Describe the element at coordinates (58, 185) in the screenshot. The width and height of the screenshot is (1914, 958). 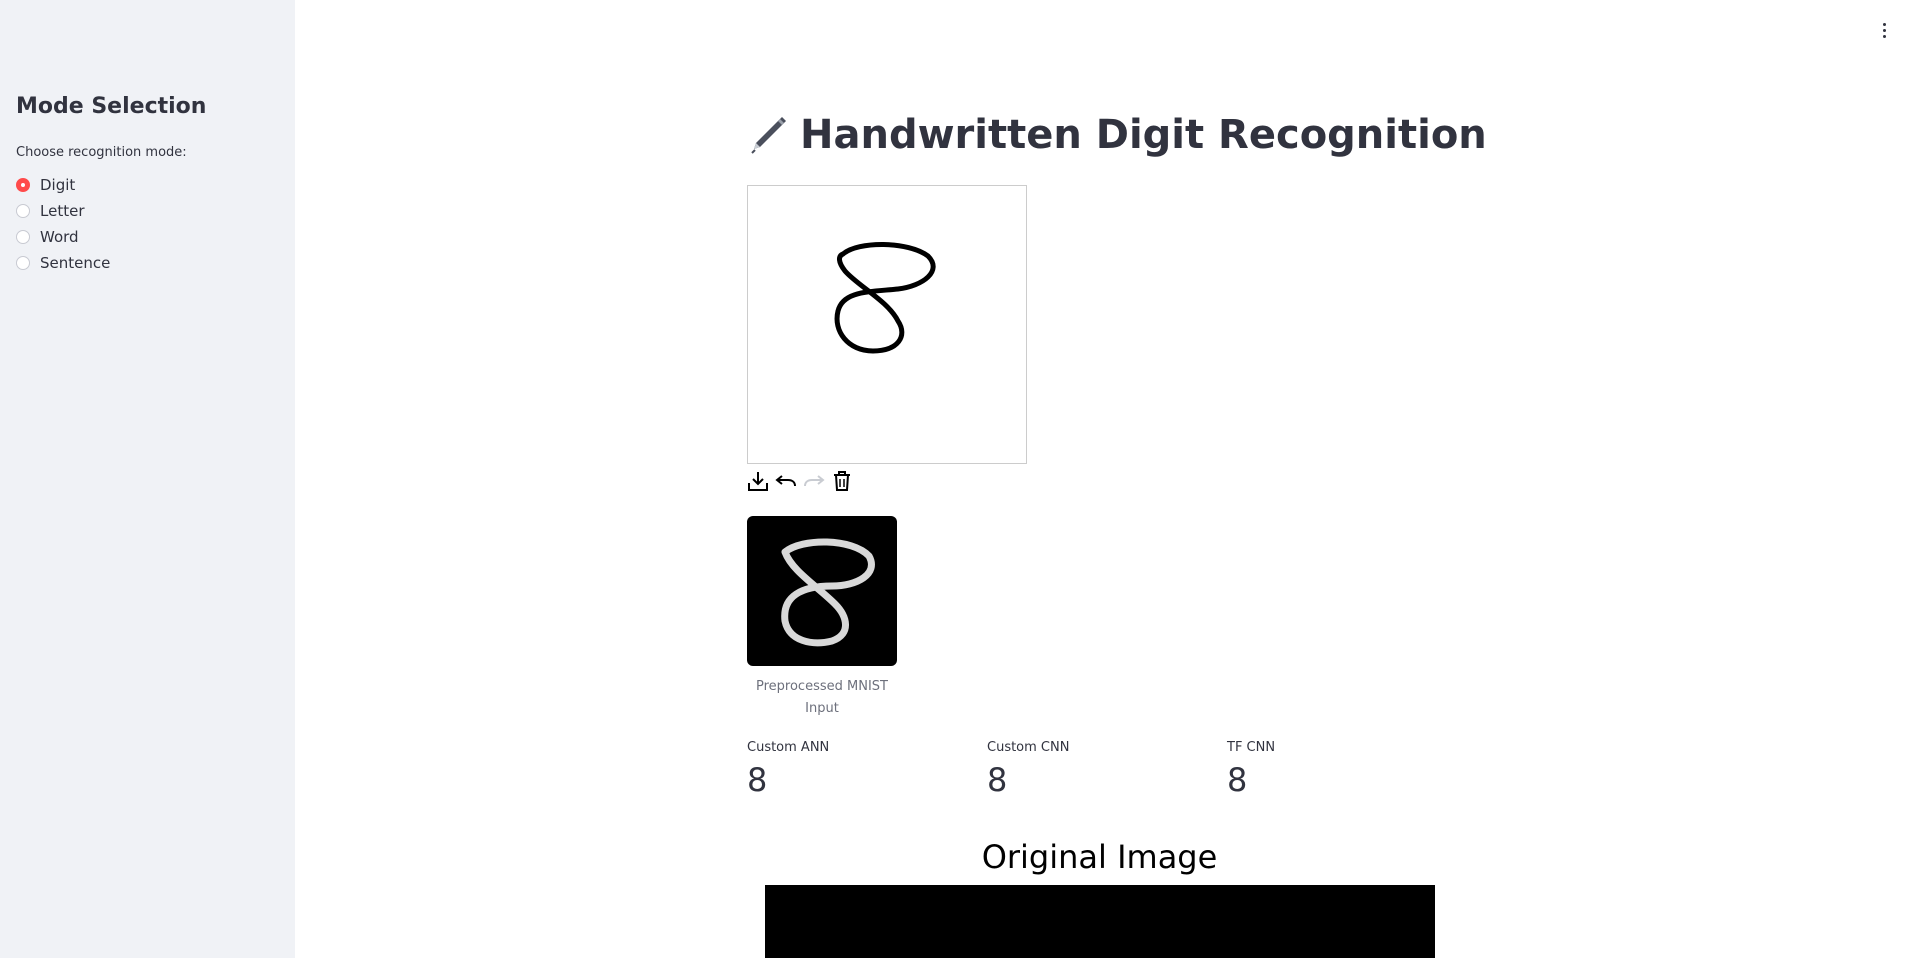
I see `radio-option-label: Digit` at that location.